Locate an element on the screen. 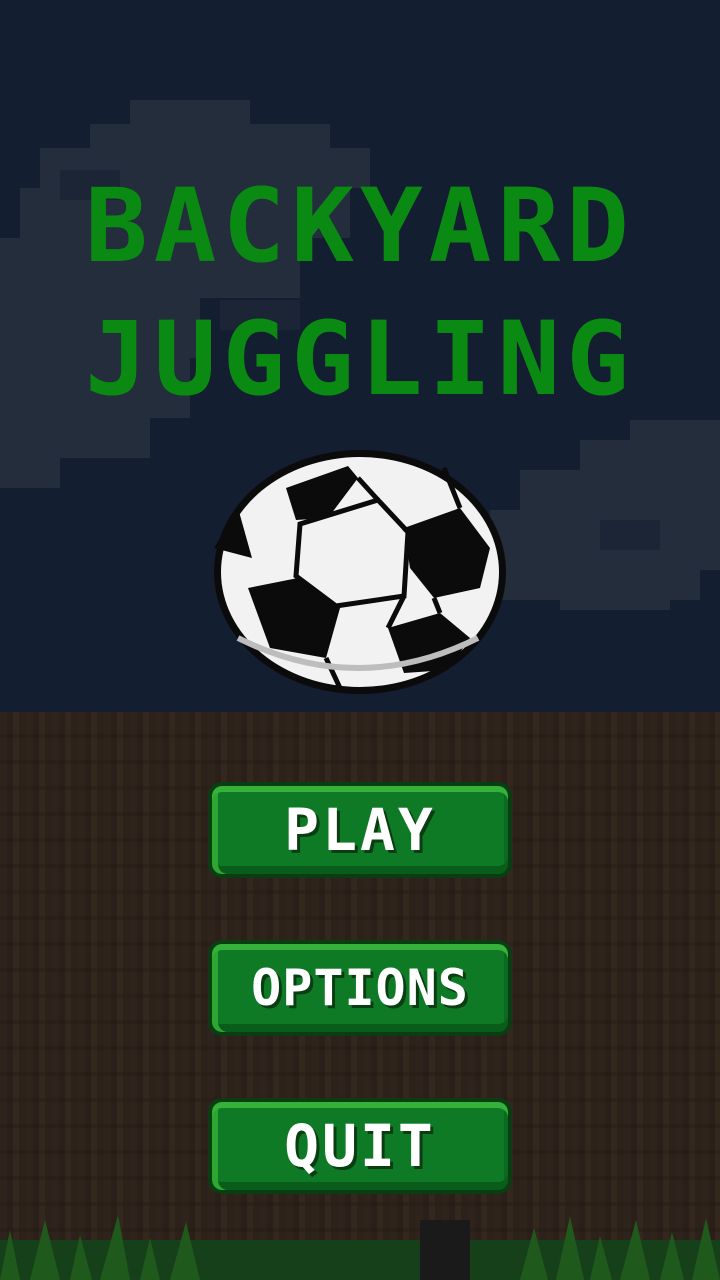 The width and height of the screenshot is (720, 1280). options-button-label: OPTIONS is located at coordinates (360, 988).